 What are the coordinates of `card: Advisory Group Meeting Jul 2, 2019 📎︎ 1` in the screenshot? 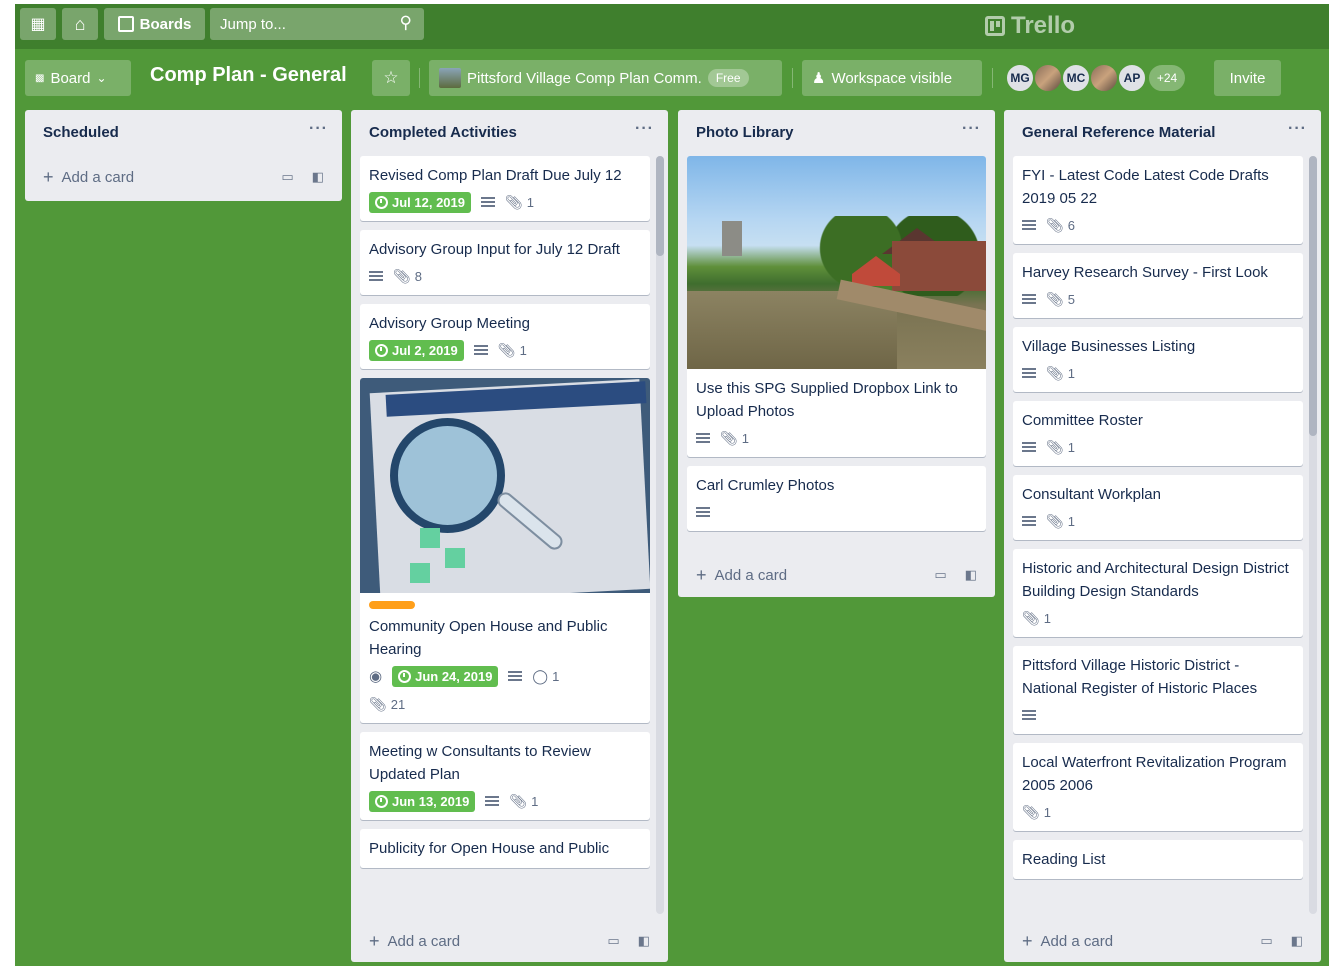 It's located at (505, 336).